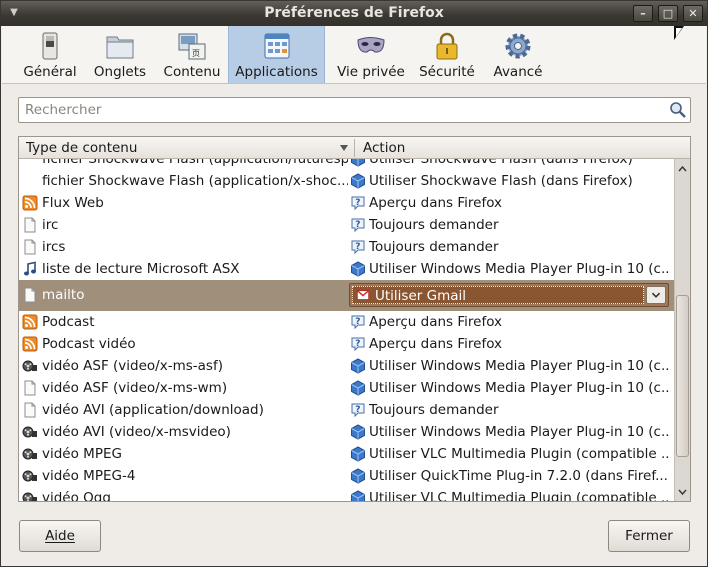 The image size is (708, 567). Describe the element at coordinates (276, 72) in the screenshot. I see `tab-applications-label: Applications` at that location.